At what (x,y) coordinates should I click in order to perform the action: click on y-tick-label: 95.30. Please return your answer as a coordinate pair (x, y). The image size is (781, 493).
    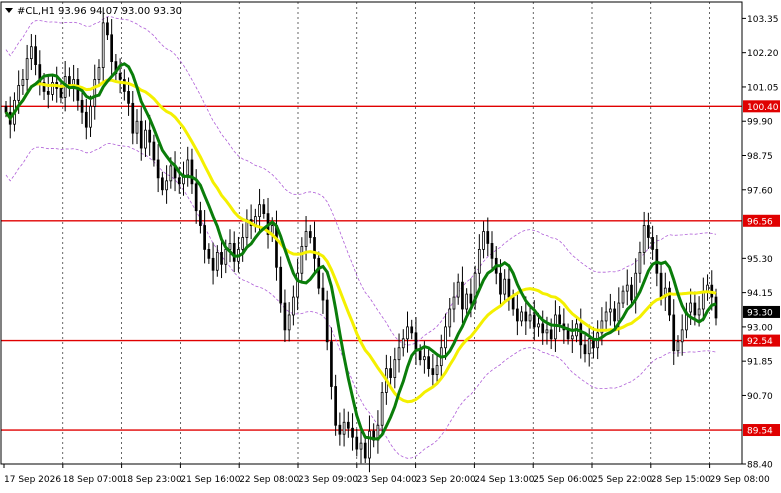
    Looking at the image, I should click on (760, 260).